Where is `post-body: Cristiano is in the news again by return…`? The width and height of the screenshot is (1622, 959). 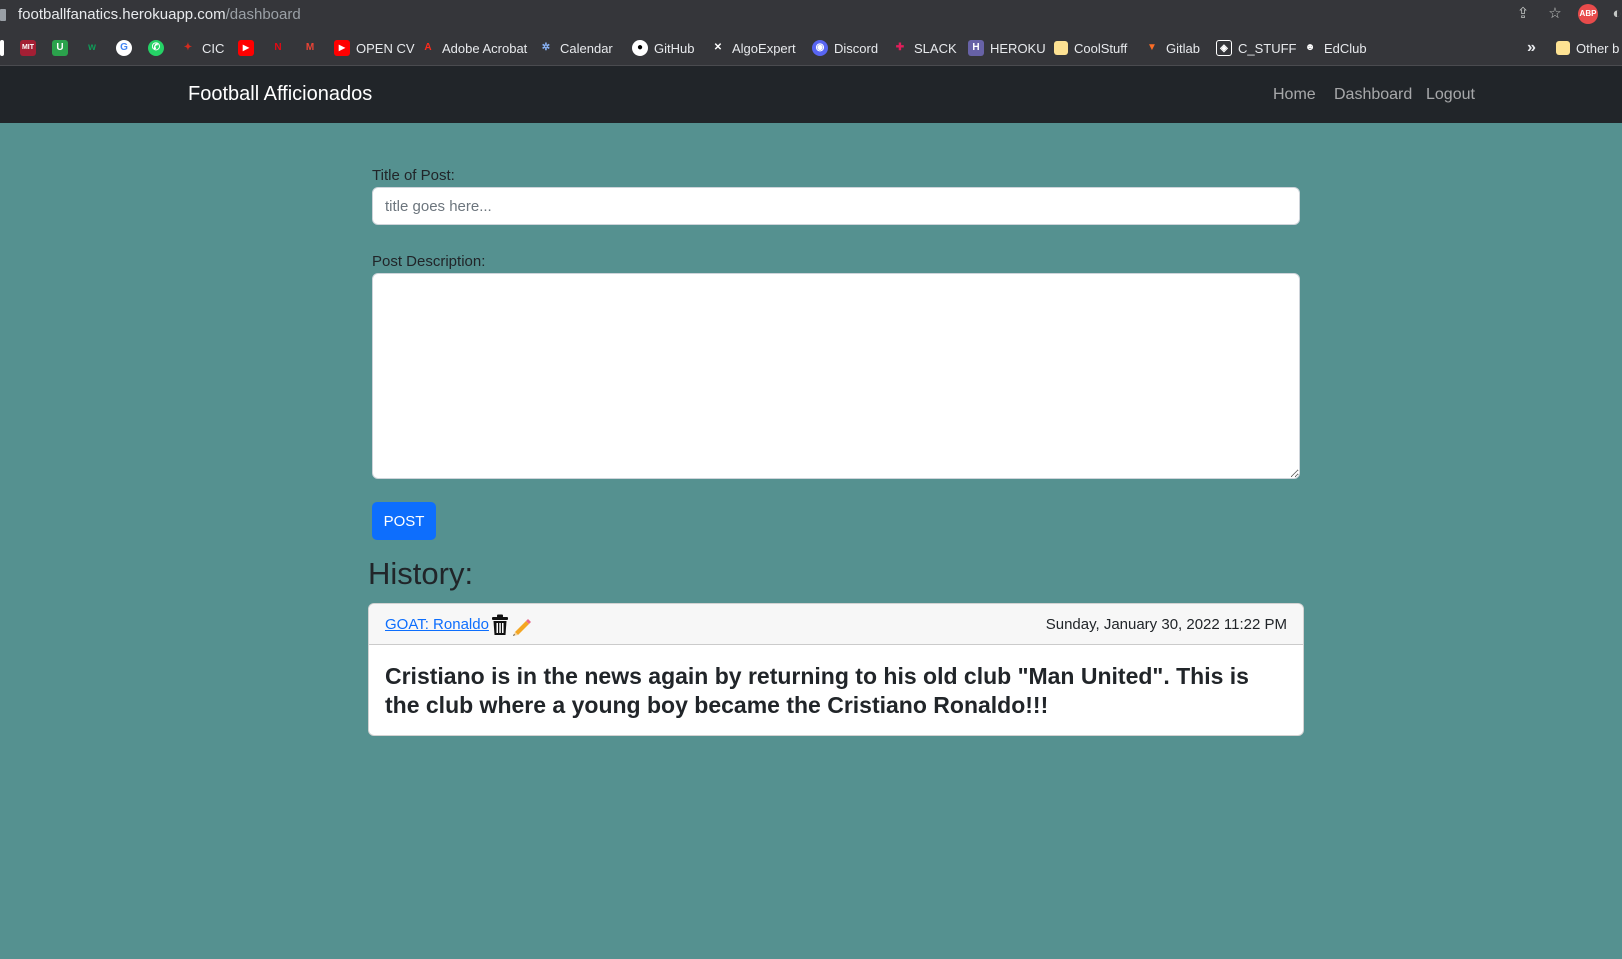 post-body: Cristiano is in the news again by return… is located at coordinates (817, 690).